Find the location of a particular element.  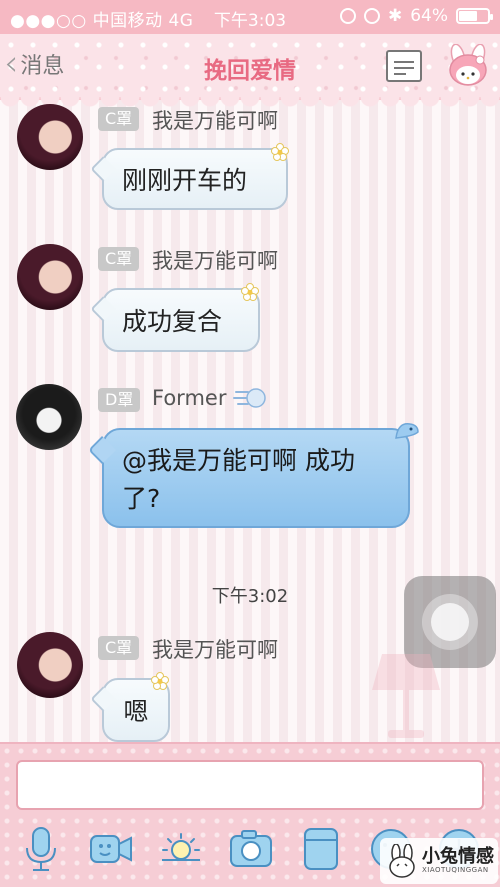

battery-percent: 64% is located at coordinates (429, 16).